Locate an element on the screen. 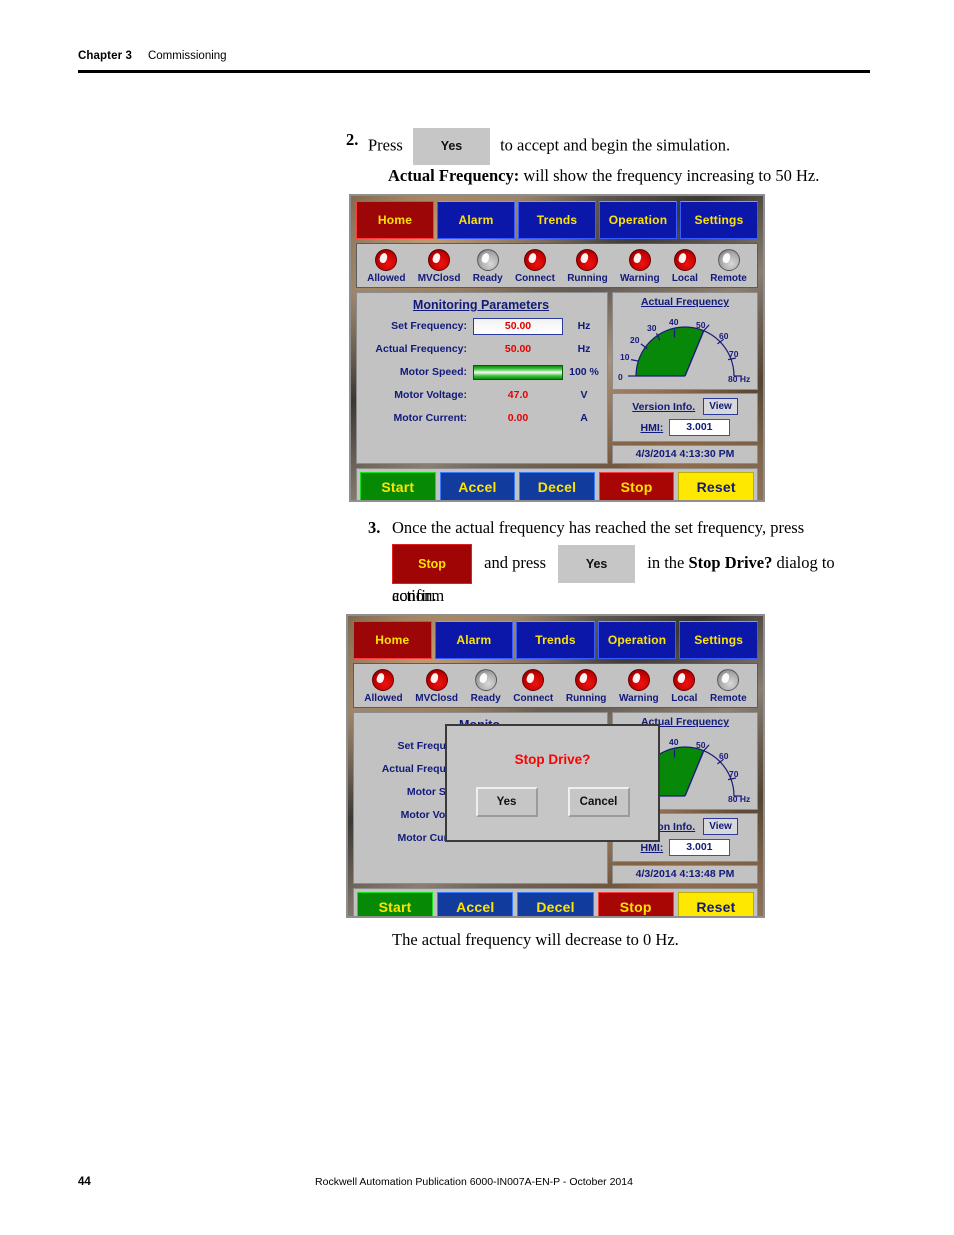  svg-text: 10 is located at coordinates (625, 357).